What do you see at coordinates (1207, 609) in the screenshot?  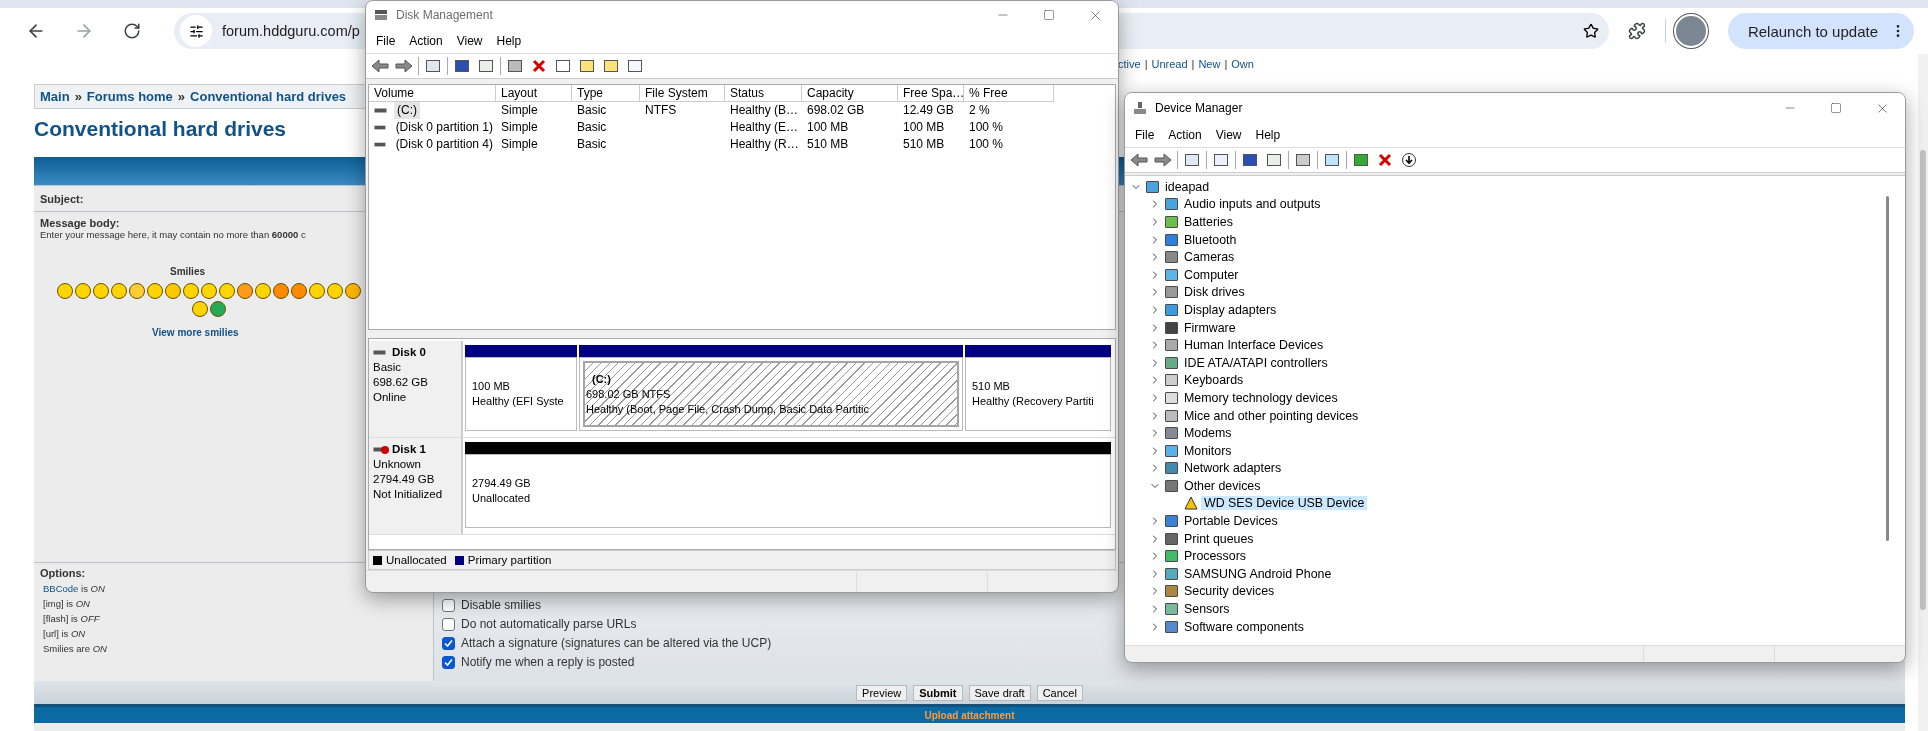 I see `tree-item: Sensors` at bounding box center [1207, 609].